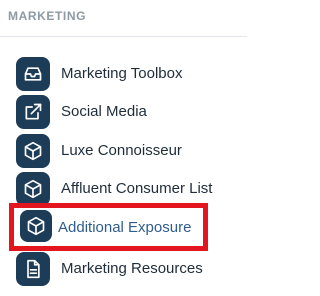  I want to click on menu-item-marketing-resources: Marketing Resources, so click(123, 268).